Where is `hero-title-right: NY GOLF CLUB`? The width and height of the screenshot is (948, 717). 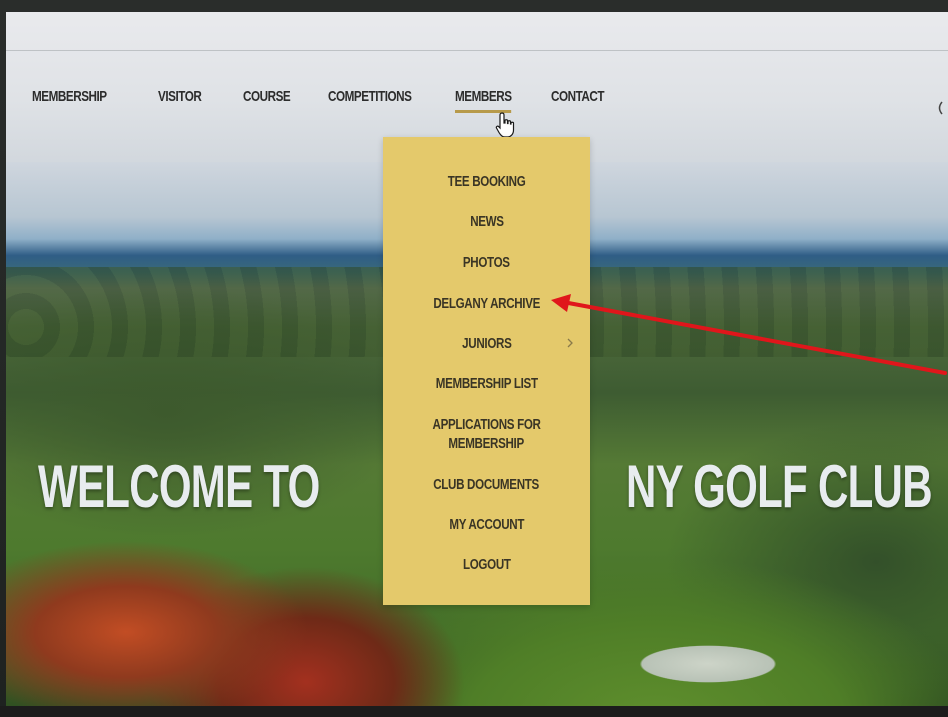
hero-title-right: NY GOLF CLUB is located at coordinates (779, 486).